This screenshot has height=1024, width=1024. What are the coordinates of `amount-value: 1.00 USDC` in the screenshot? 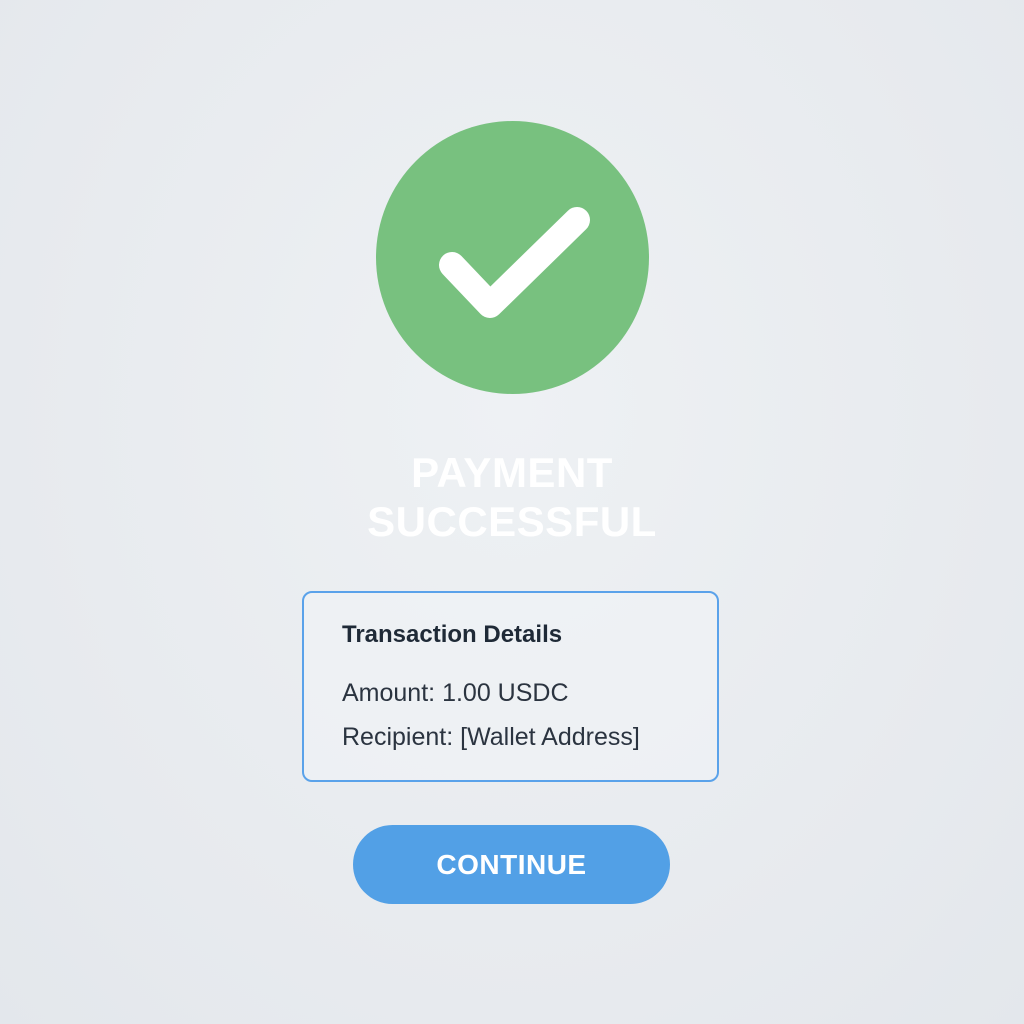 It's located at (505, 693).